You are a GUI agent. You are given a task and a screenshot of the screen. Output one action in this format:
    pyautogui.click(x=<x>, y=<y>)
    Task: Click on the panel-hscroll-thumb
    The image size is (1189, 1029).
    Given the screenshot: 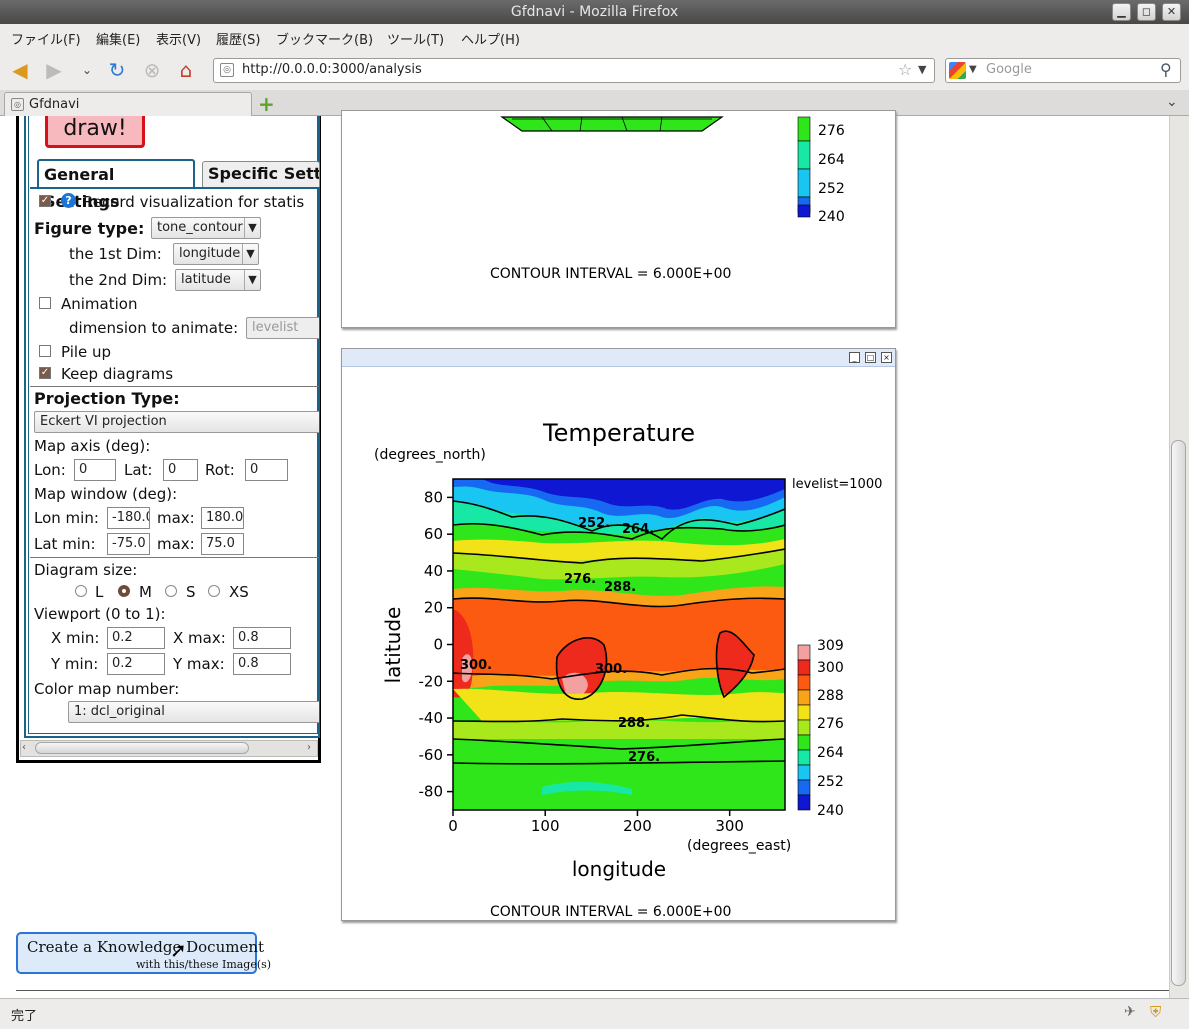 What is the action you would take?
    pyautogui.click(x=142, y=748)
    